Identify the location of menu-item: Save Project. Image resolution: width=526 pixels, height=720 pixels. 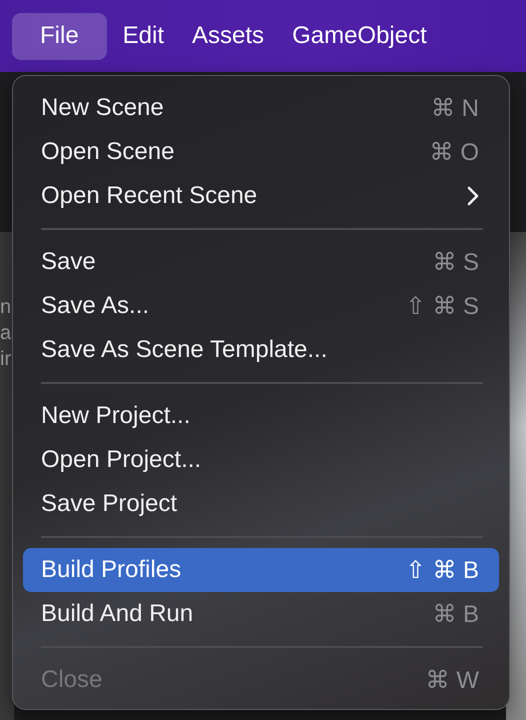
(261, 504).